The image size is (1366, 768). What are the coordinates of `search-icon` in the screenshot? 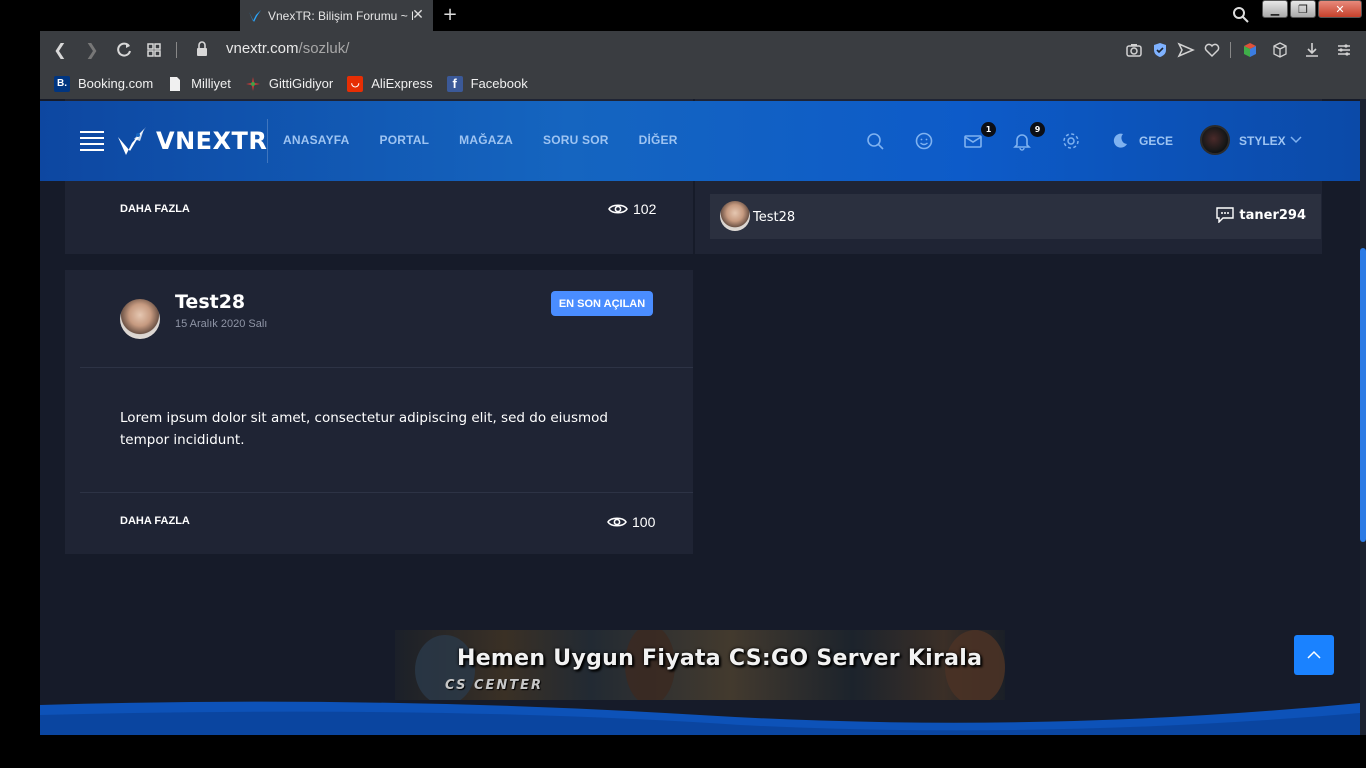 It's located at (875, 141).